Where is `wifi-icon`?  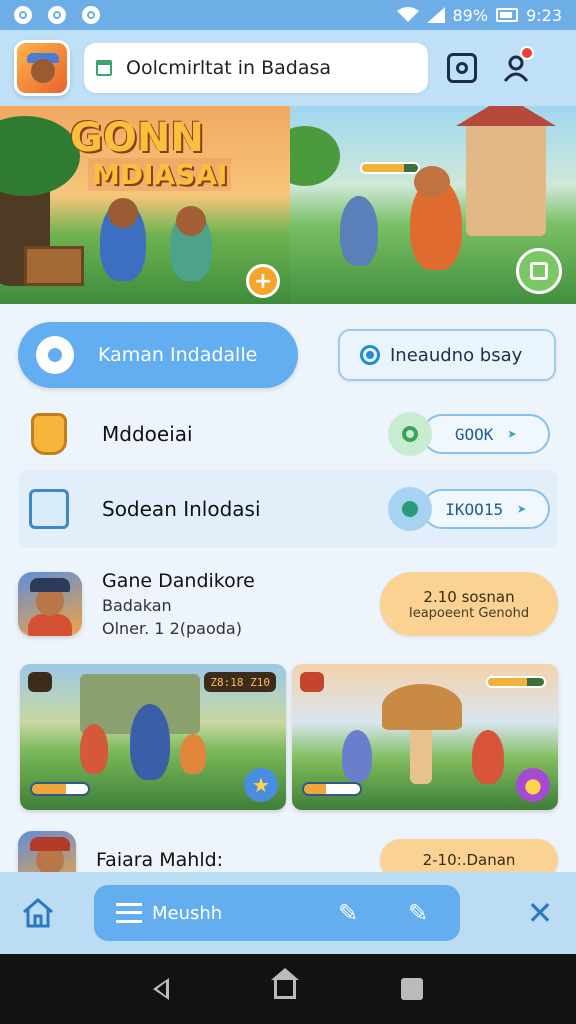 wifi-icon is located at coordinates (407, 14).